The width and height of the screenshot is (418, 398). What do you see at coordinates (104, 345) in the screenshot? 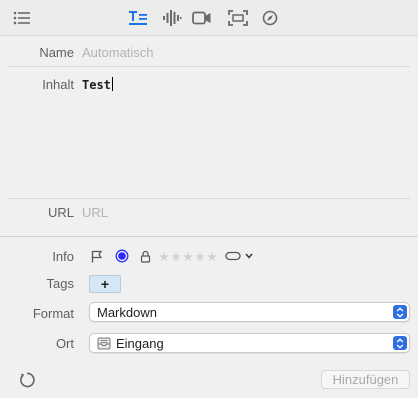
I see `inbox-icon` at bounding box center [104, 345].